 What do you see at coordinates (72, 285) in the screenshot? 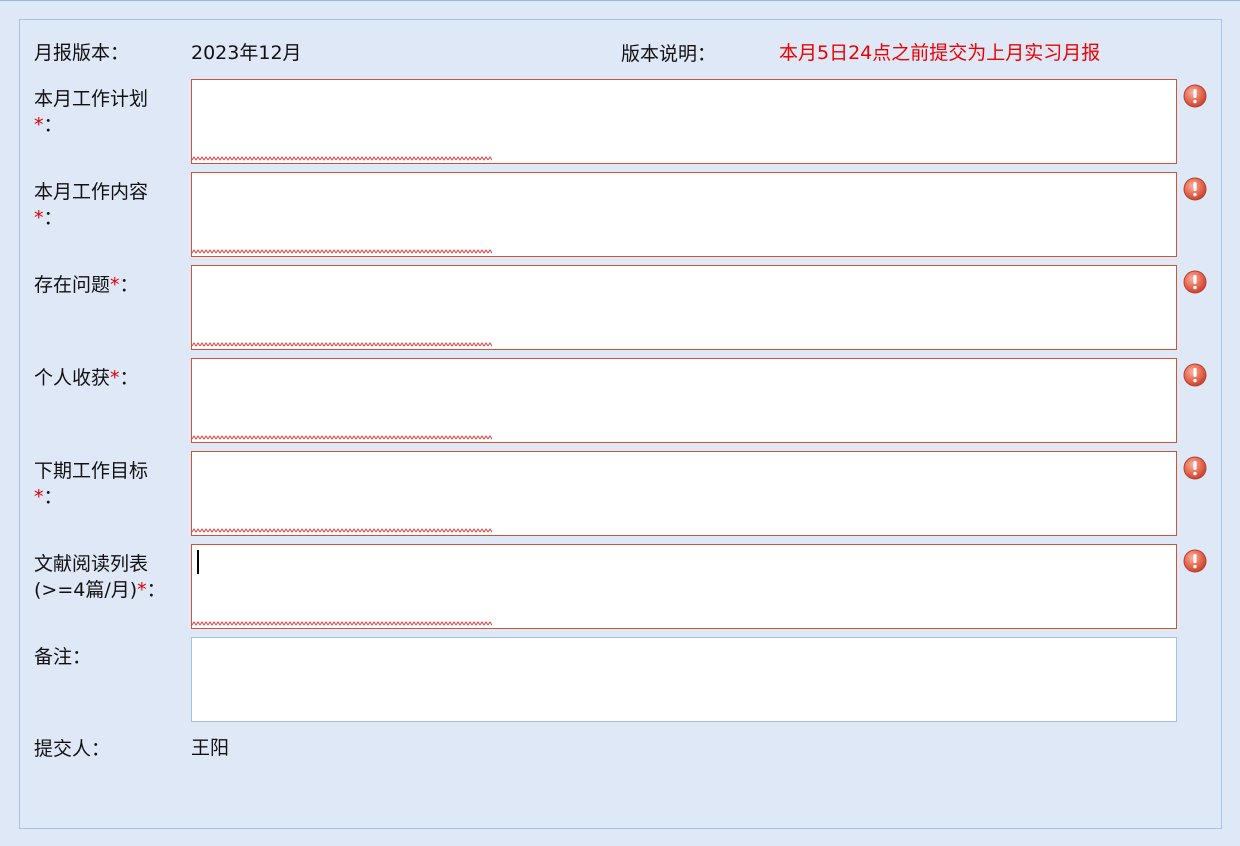
I see `problems-label-text: 存在问题` at bounding box center [72, 285].